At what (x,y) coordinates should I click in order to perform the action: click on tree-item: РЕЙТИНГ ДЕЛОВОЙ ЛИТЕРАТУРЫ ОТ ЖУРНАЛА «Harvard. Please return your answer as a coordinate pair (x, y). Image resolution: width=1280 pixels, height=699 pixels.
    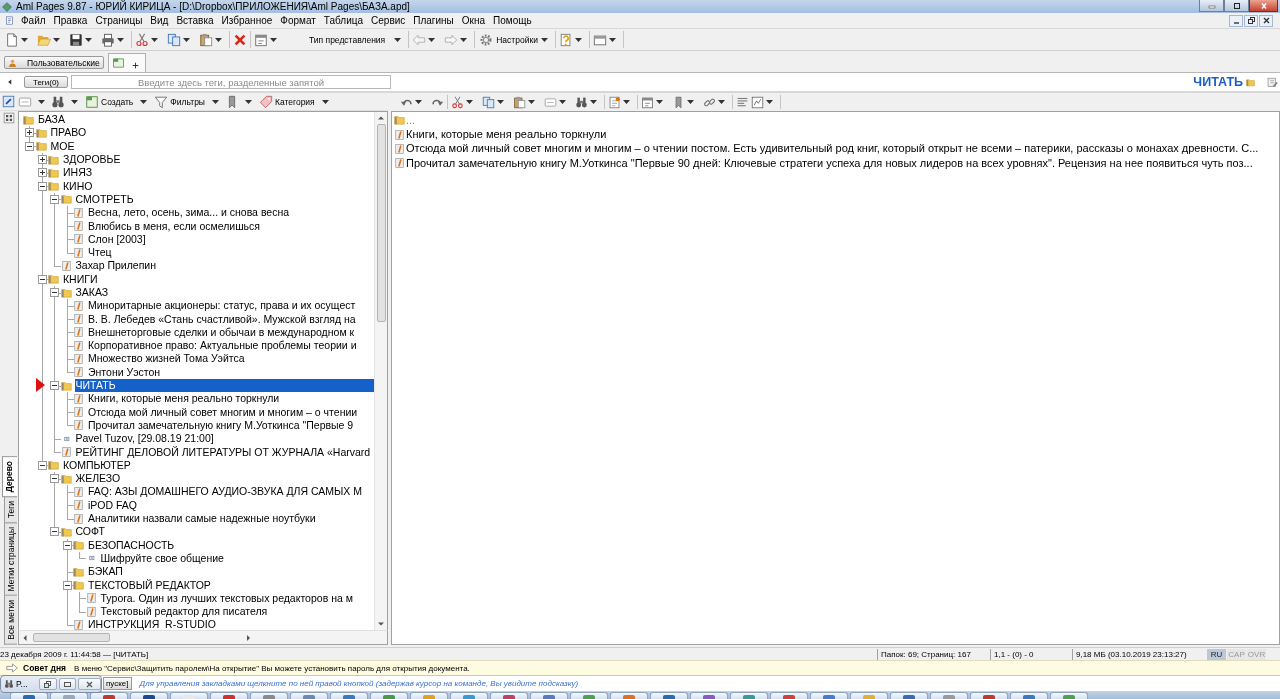
    Looking at the image, I should click on (223, 452).